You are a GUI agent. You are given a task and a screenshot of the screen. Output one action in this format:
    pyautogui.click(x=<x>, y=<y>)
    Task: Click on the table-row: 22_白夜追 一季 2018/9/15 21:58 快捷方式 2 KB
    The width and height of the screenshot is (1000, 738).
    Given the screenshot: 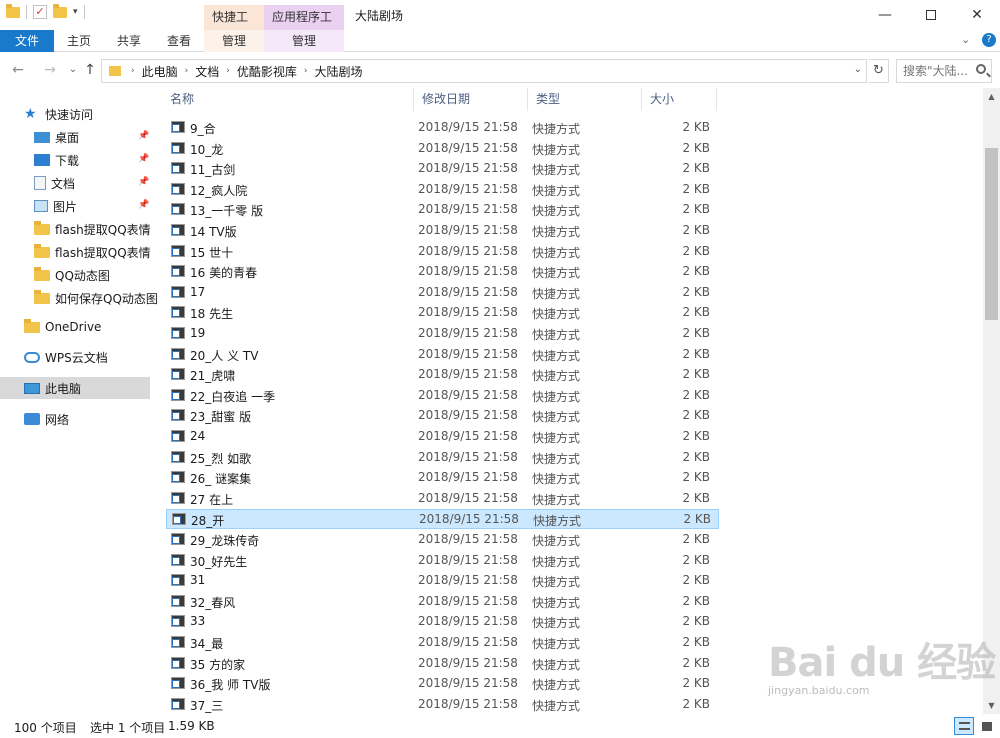 What is the action you would take?
    pyautogui.click(x=442, y=396)
    